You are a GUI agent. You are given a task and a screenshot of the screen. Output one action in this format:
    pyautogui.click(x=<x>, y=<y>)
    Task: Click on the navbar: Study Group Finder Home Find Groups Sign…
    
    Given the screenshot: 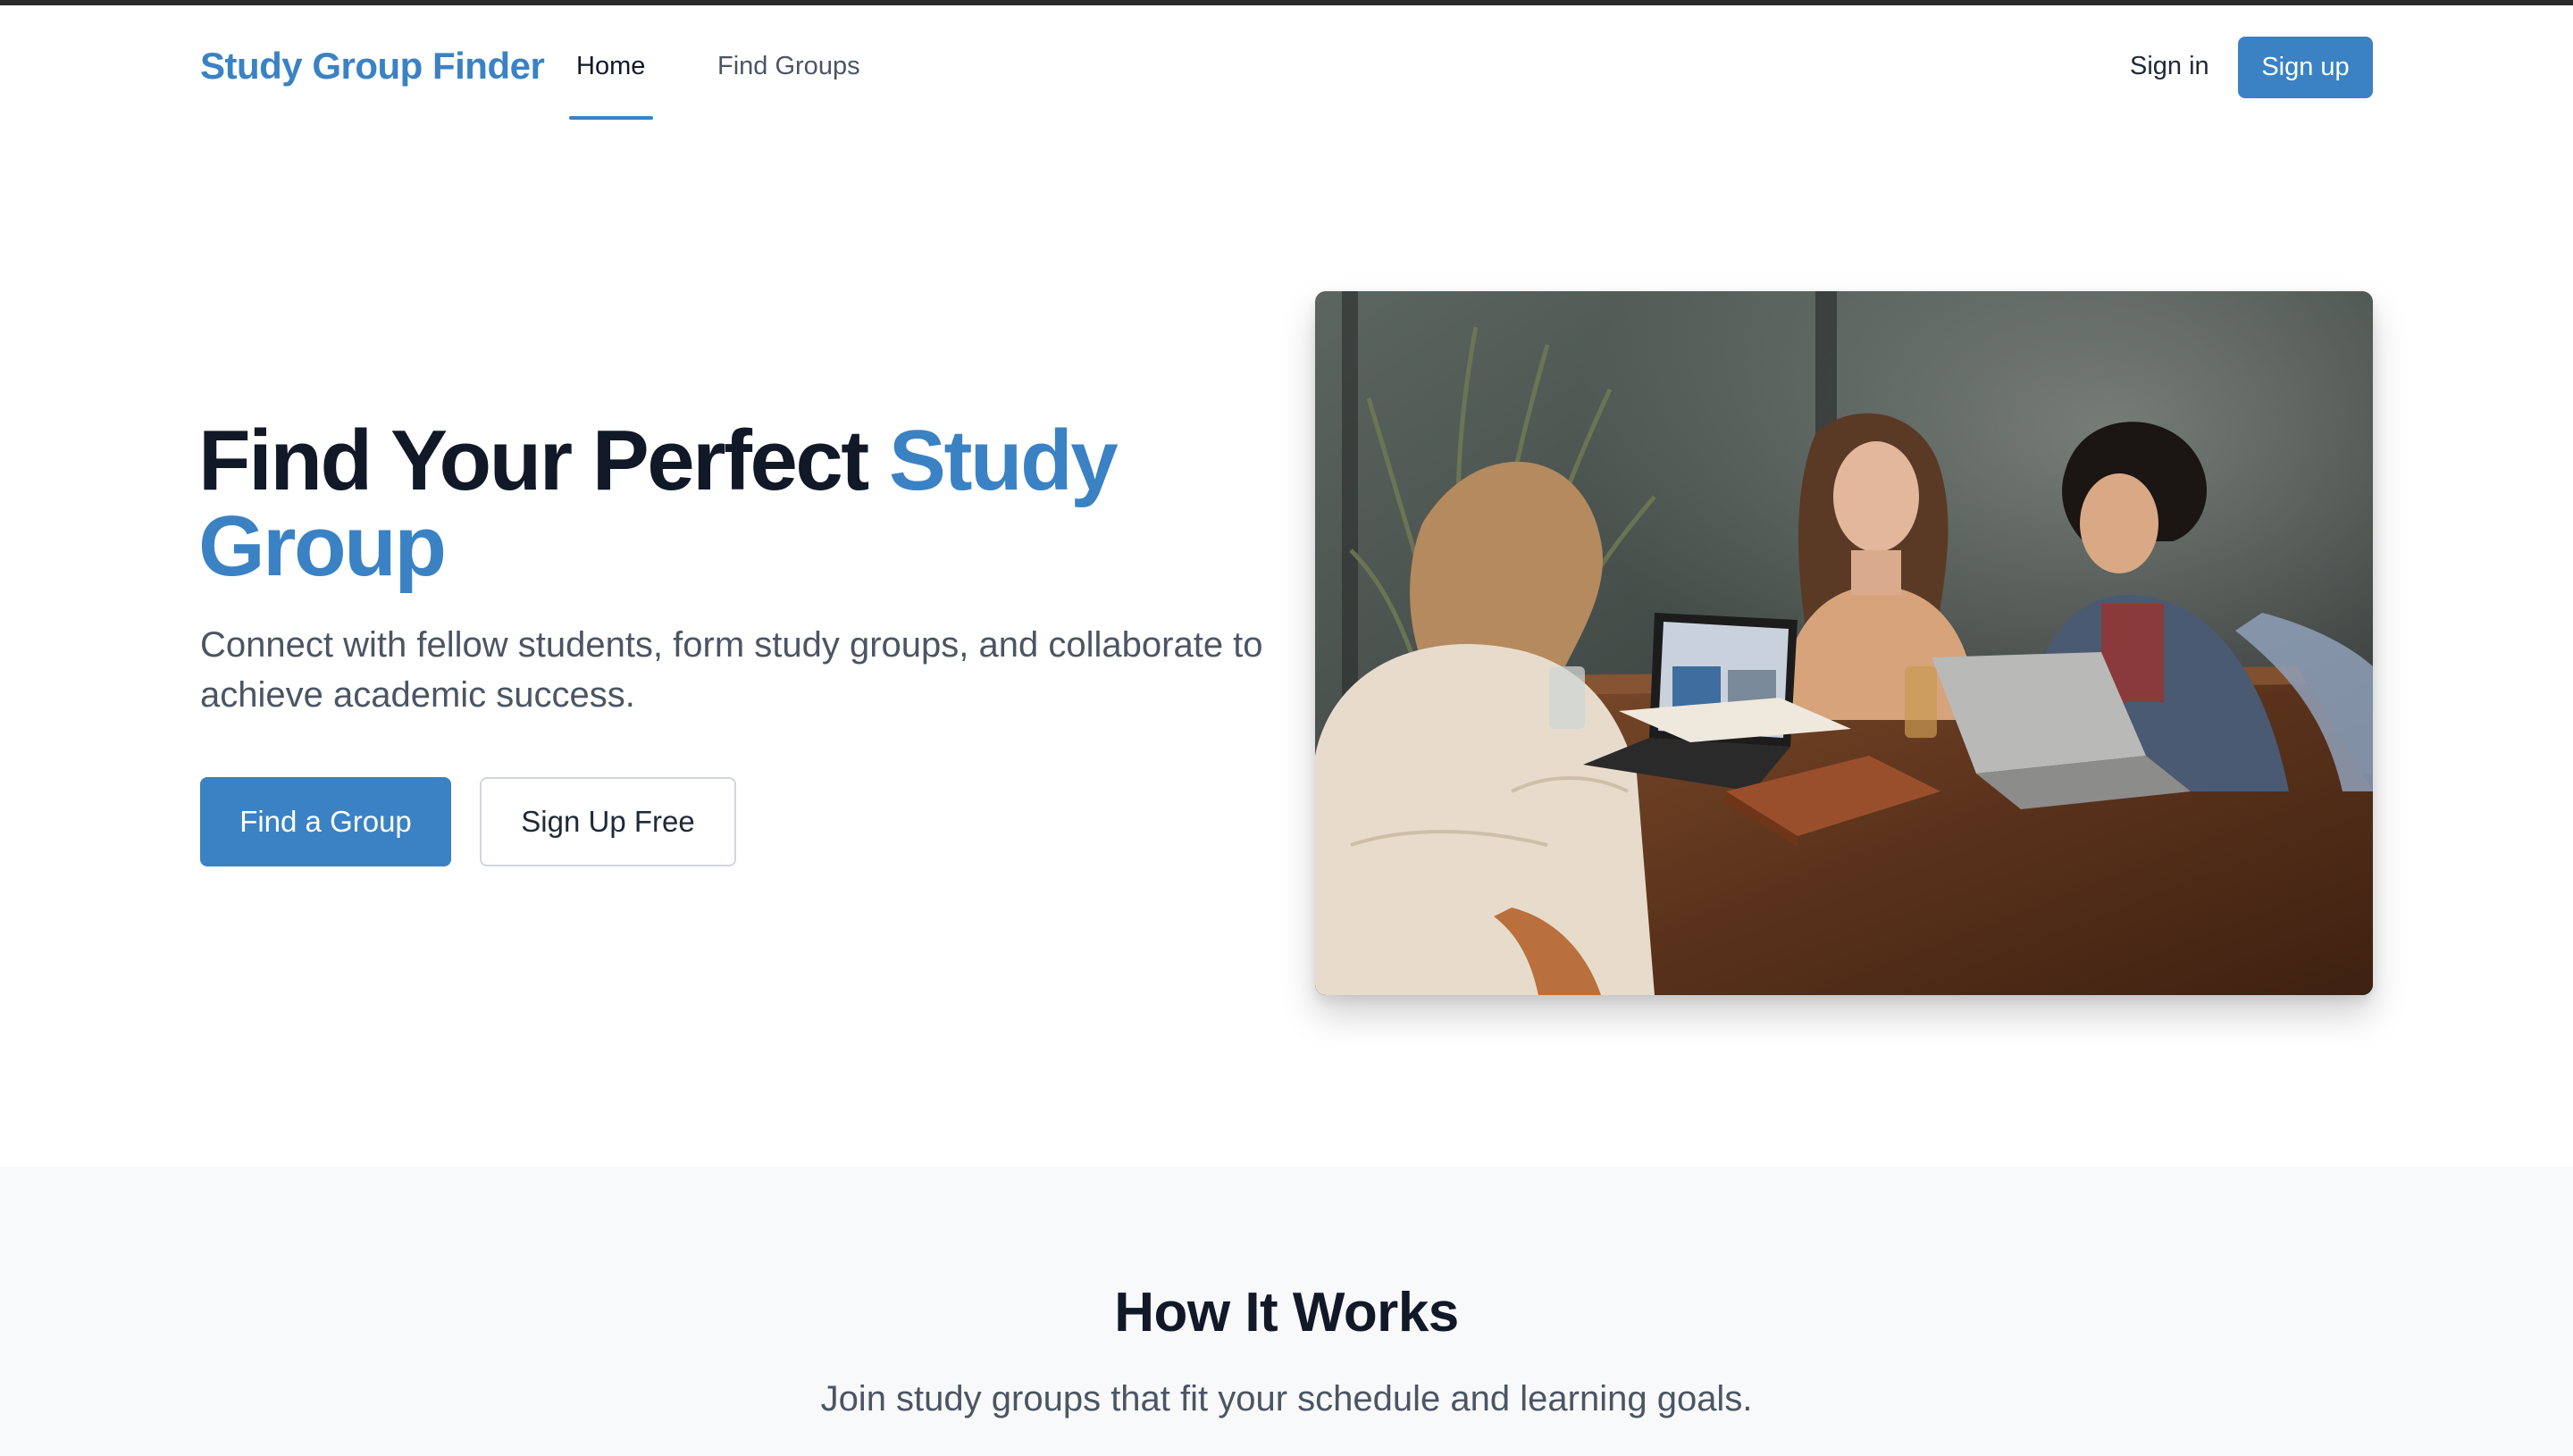 What is the action you would take?
    pyautogui.click(x=1286, y=62)
    